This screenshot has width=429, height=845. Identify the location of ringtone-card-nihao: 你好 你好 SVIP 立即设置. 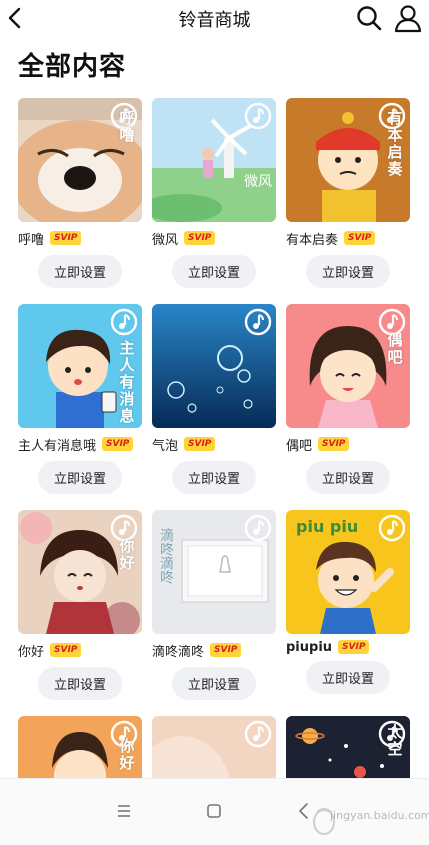
(80, 605).